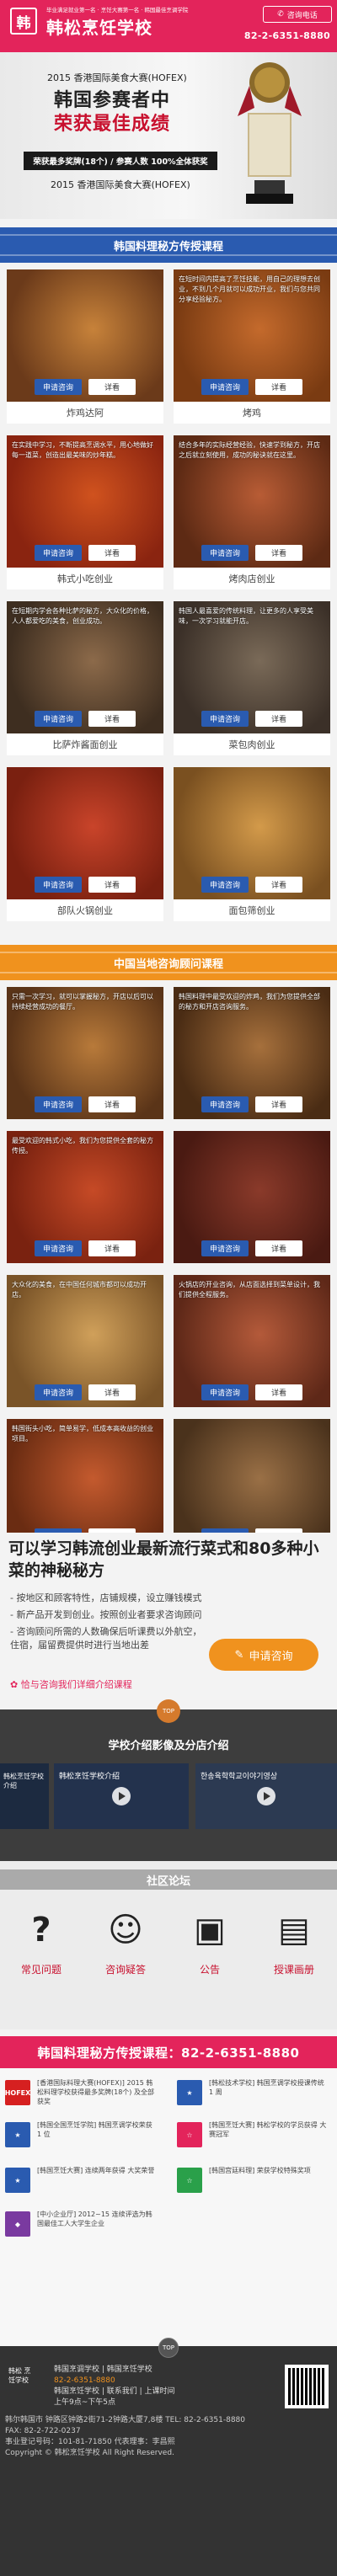 This screenshot has height=2576, width=337. I want to click on food-photo: 最受欢迎的韩式小吃，我们为您提供全套的秘方传授。 申请咨询 详看, so click(85, 1197).